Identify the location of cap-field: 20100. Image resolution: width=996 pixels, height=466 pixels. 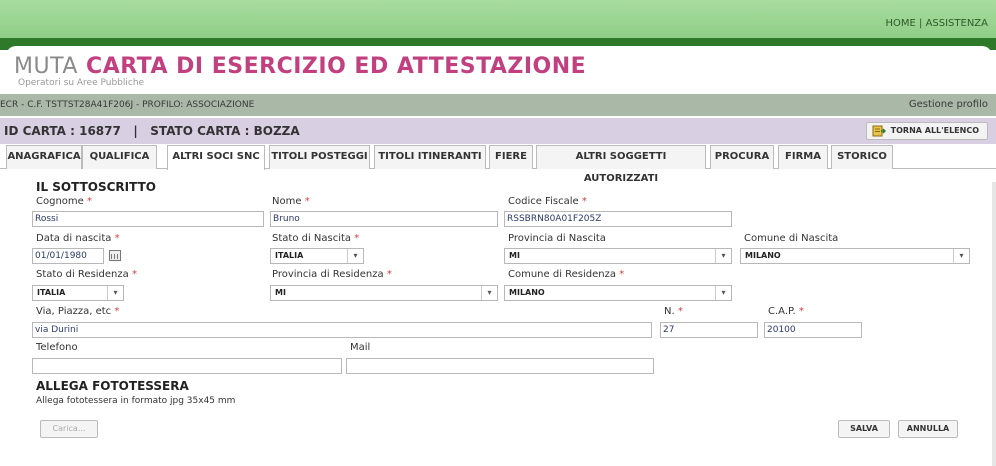
(813, 330).